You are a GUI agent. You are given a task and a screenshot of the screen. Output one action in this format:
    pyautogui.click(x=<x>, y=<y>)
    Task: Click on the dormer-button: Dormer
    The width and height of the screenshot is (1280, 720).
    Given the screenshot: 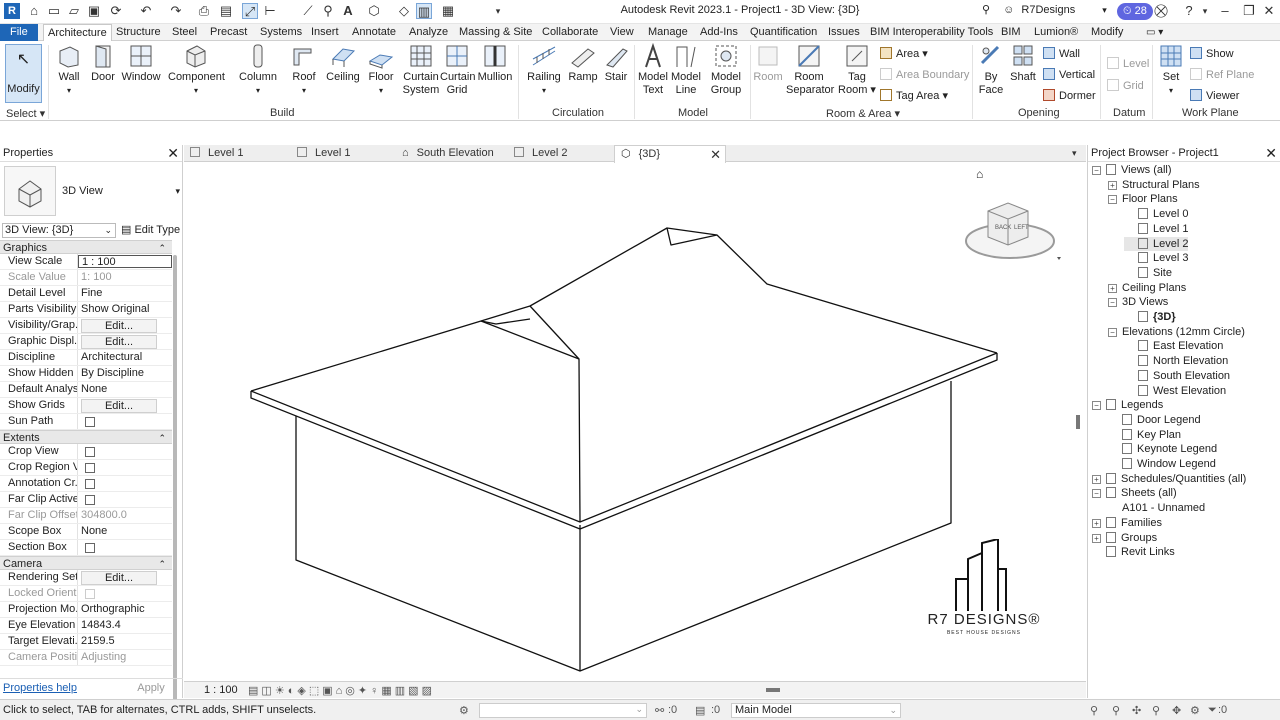 What is the action you would take?
    pyautogui.click(x=1069, y=96)
    